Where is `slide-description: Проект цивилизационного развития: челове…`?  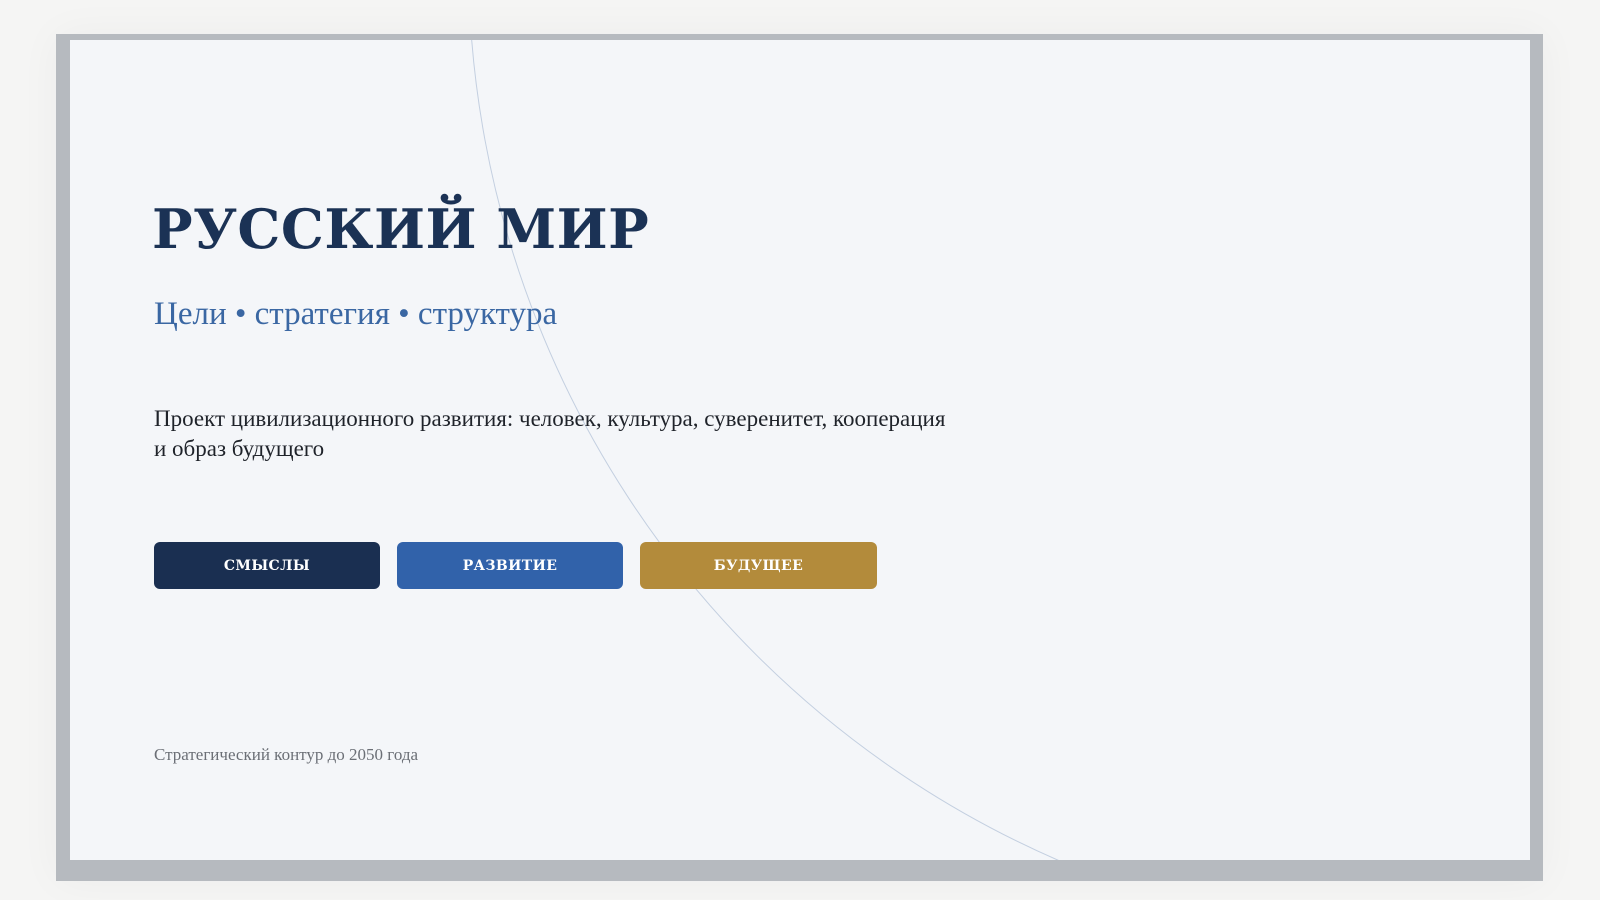
slide-description: Проект цивилизационного развития: челове… is located at coordinates (550, 433).